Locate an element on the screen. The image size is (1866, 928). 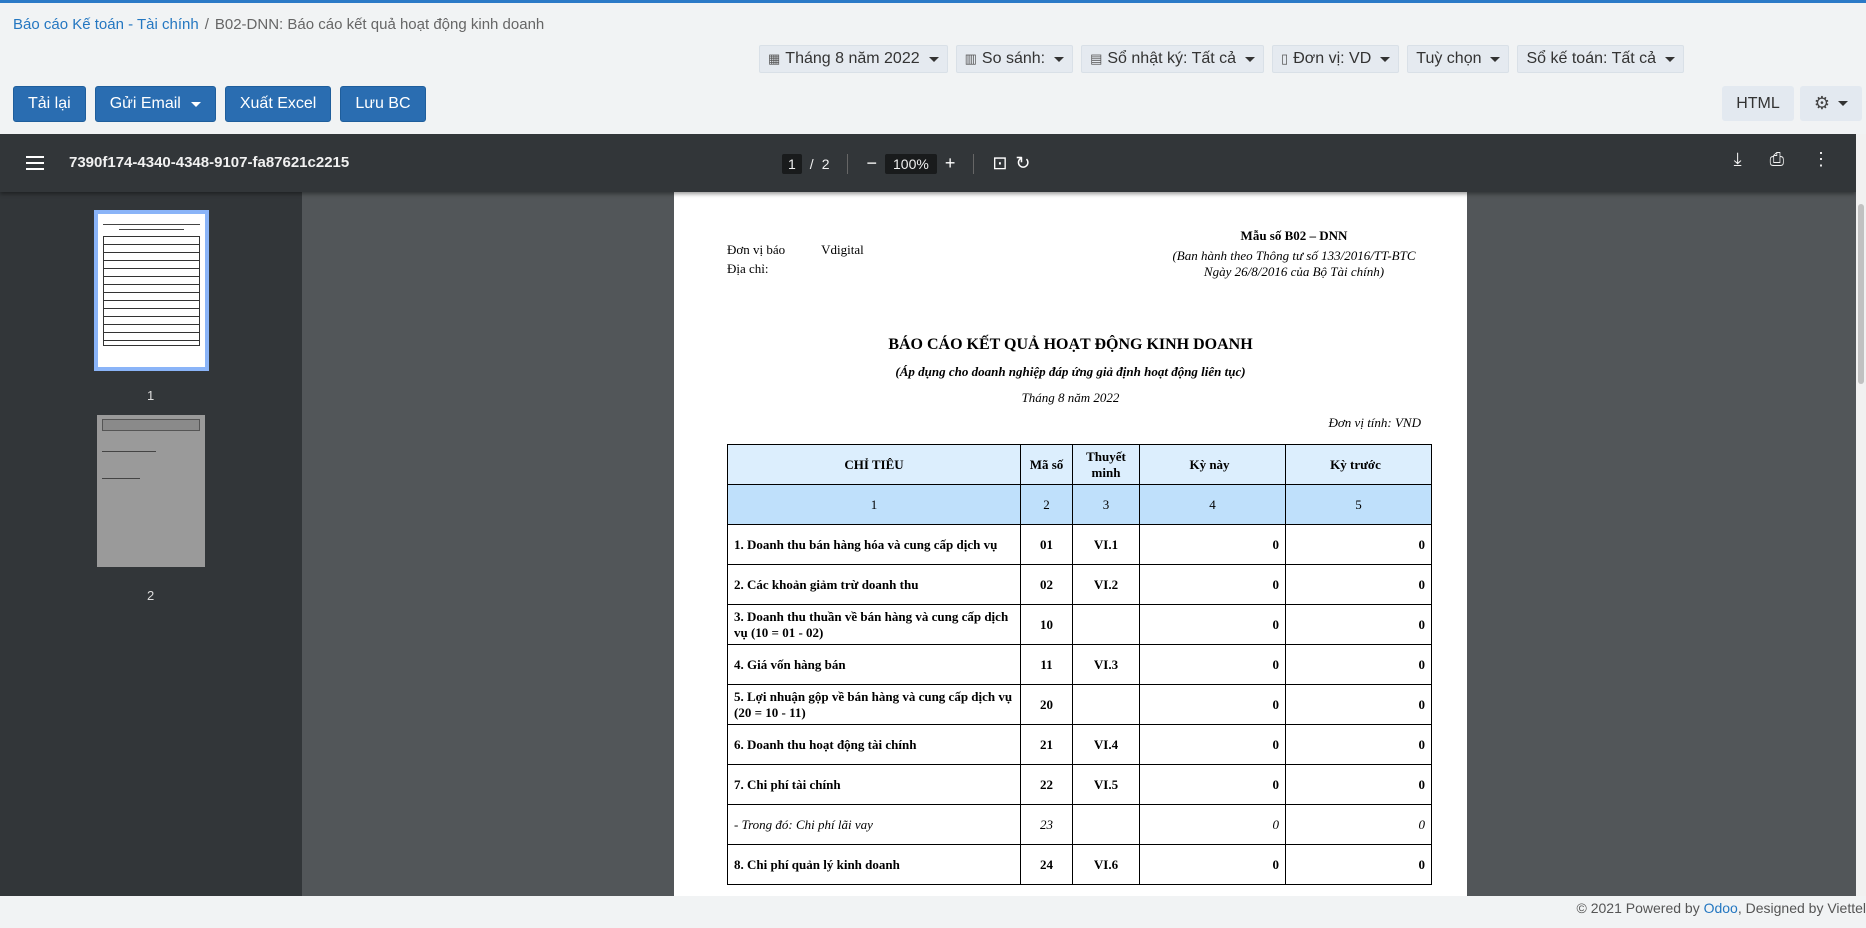
column-header: Kỳ trước is located at coordinates (1358, 464).